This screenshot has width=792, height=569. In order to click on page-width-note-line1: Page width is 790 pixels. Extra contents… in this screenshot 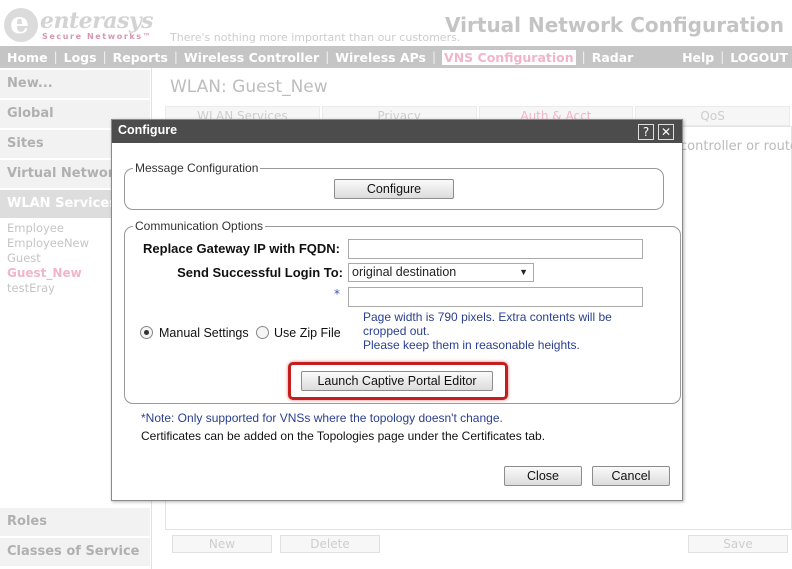, I will do `click(487, 324)`.